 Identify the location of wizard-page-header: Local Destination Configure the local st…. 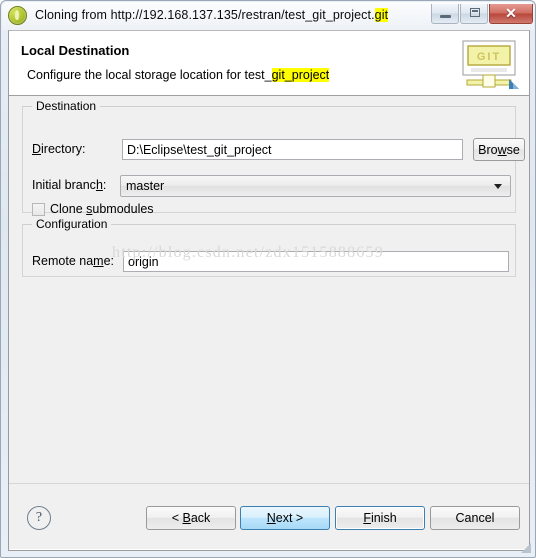
(269, 63).